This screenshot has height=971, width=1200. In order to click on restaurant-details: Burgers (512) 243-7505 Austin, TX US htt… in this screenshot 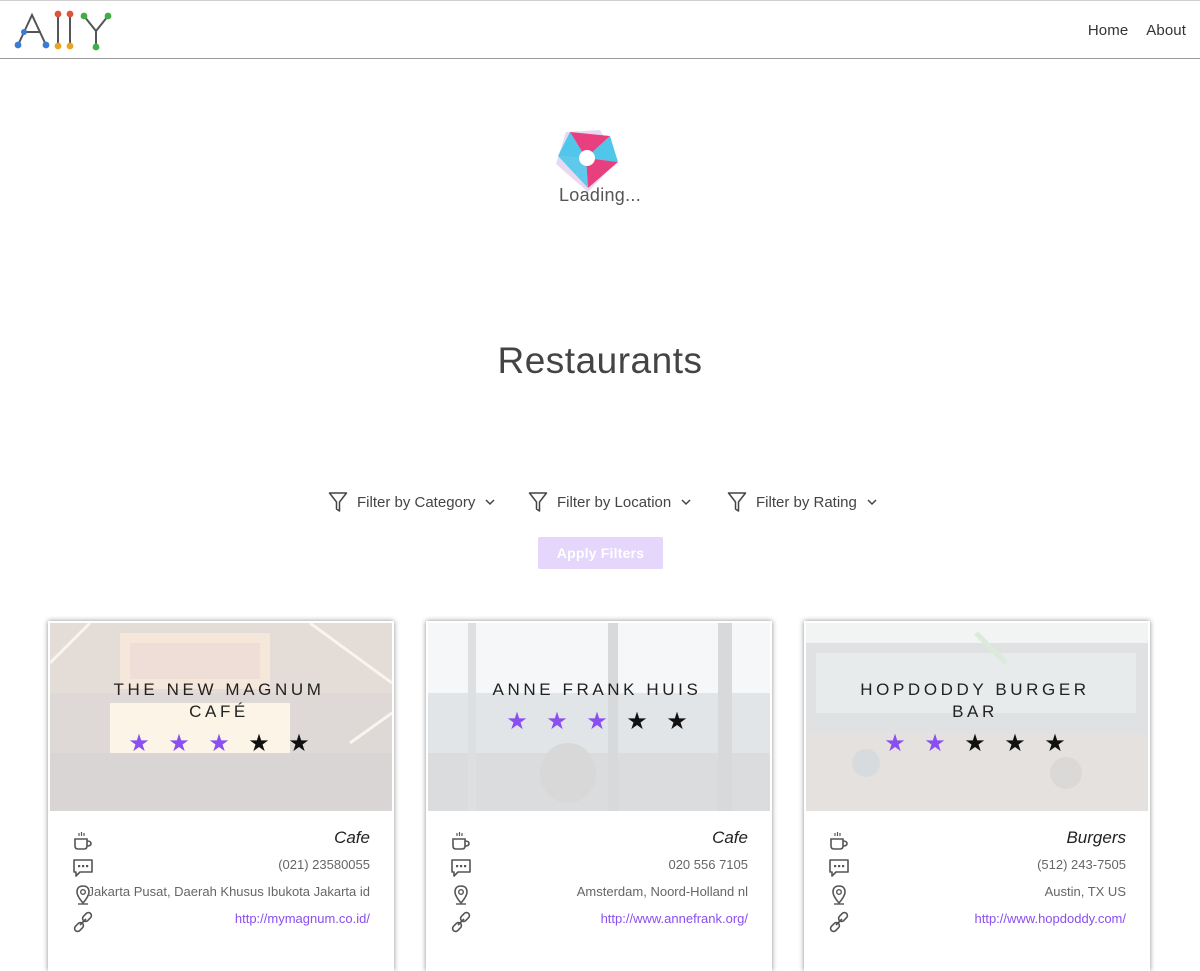, I will do `click(977, 882)`.